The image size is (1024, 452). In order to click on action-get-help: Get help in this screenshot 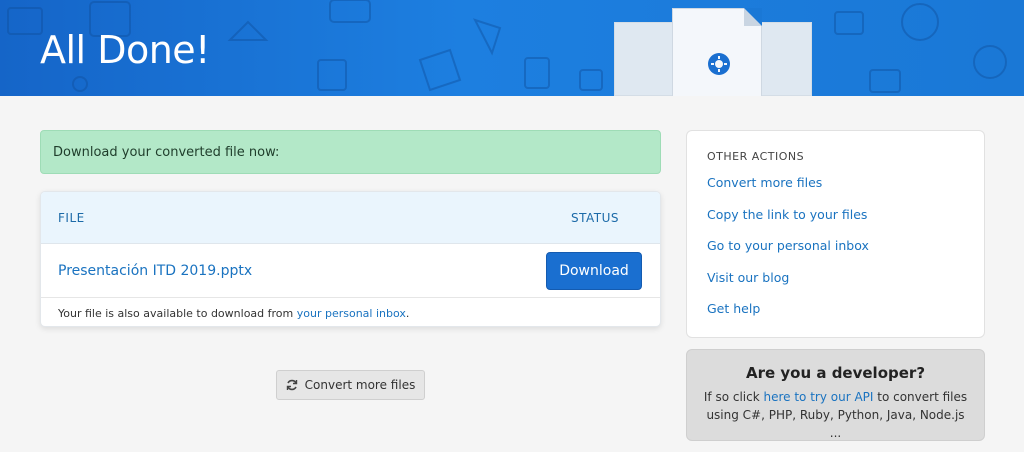, I will do `click(835, 317)`.